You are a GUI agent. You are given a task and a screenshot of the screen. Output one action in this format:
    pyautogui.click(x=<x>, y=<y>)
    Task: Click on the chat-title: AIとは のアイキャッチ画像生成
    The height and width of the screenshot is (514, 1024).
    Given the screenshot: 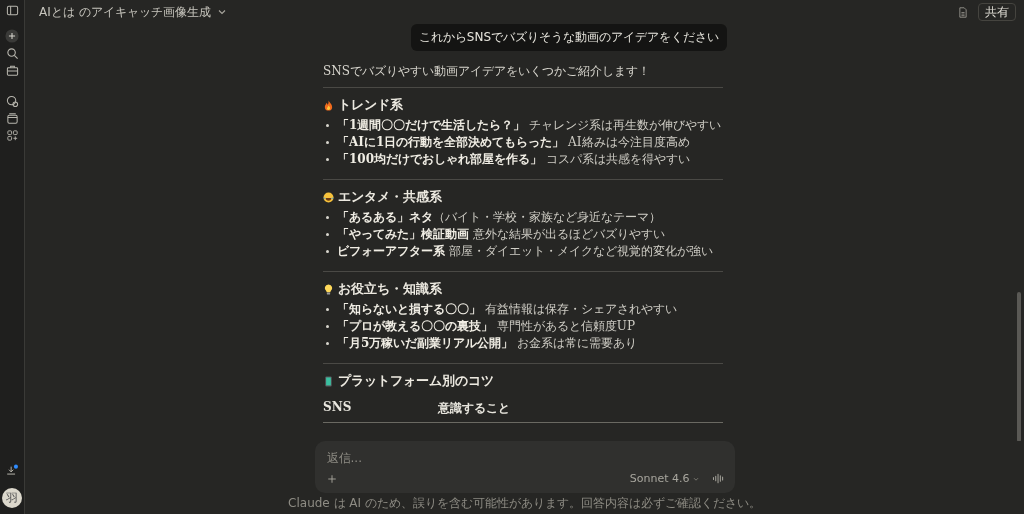 What is the action you would take?
    pyautogui.click(x=125, y=12)
    